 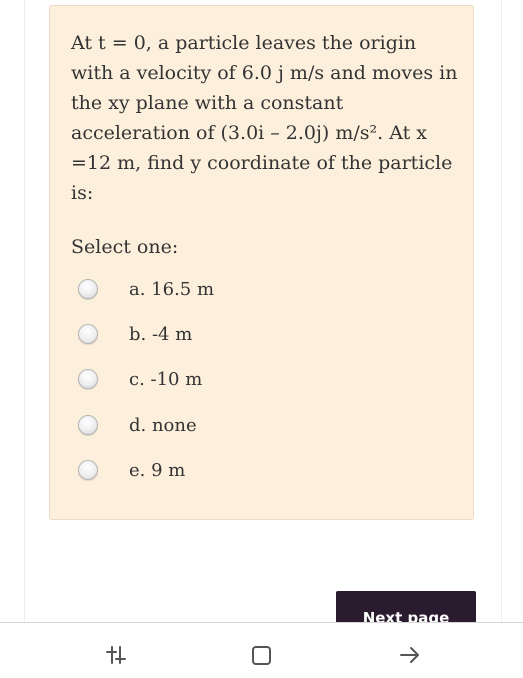 What do you see at coordinates (172, 289) in the screenshot?
I see `option-label: a. 16.5 m` at bounding box center [172, 289].